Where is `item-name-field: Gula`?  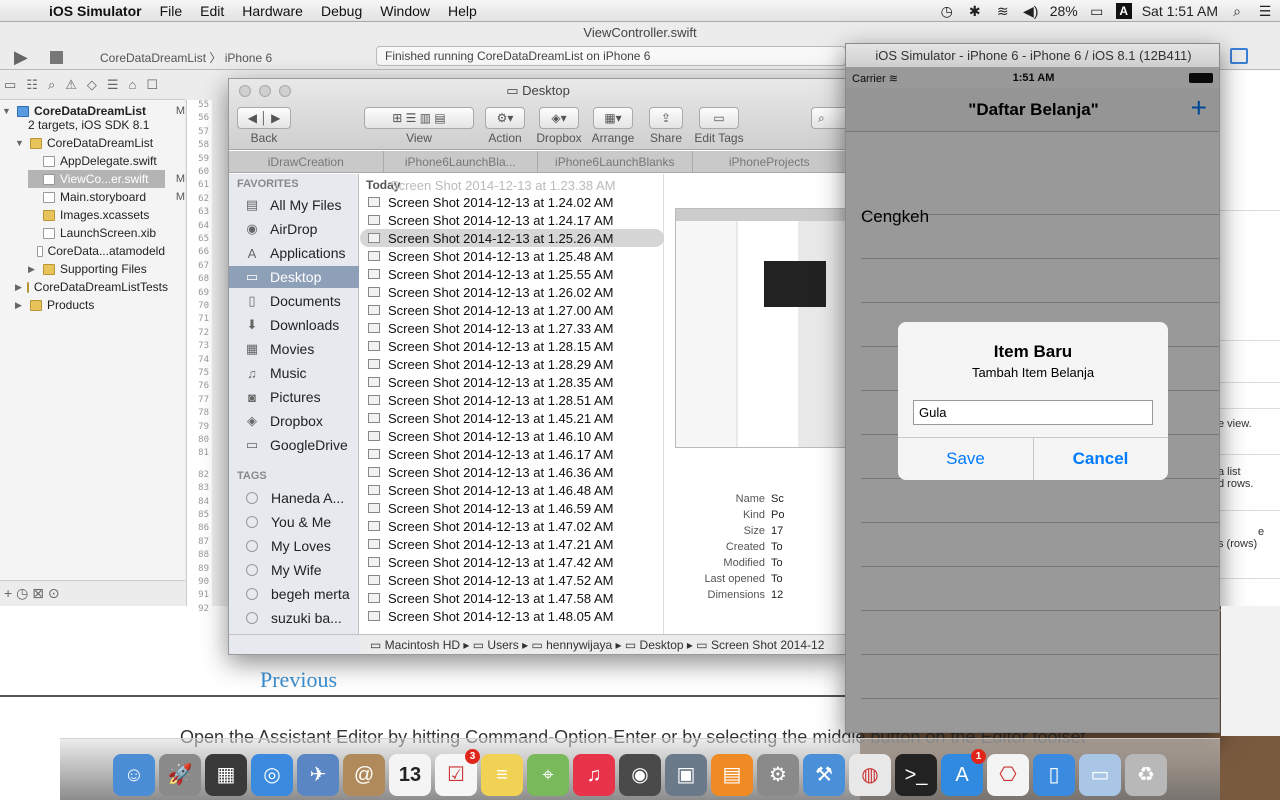 item-name-field: Gula is located at coordinates (1033, 412).